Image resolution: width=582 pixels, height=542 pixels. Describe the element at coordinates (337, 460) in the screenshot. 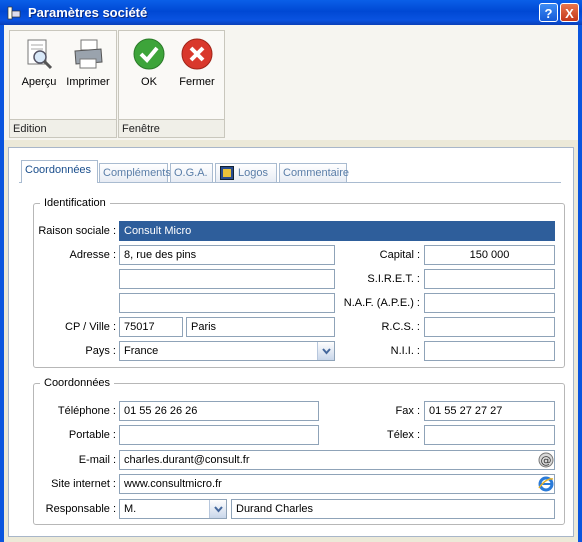

I see `email-field: charles.durant@consult.fr` at that location.